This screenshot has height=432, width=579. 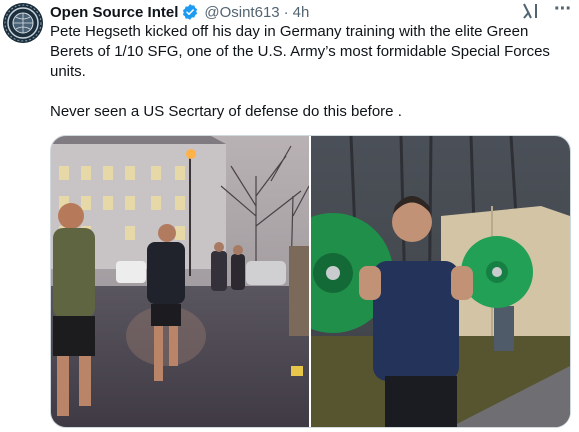 I want to click on globe-seal-icon, so click(x=23, y=23).